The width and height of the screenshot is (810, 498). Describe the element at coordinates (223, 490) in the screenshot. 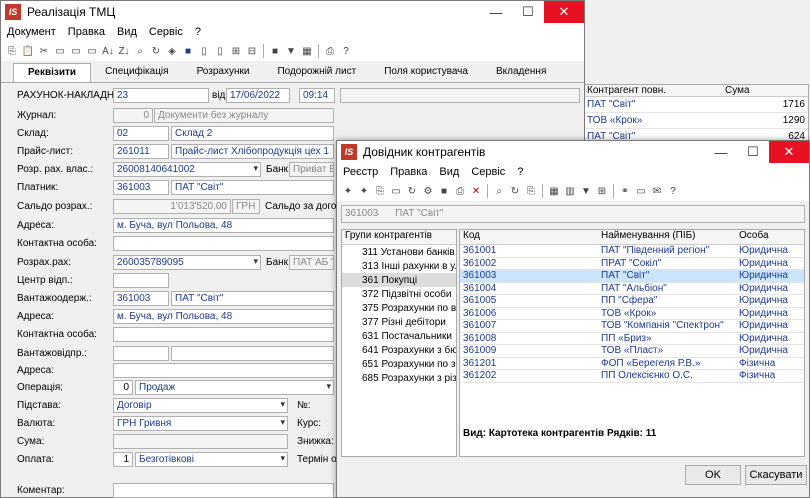

I see `comment-field` at that location.